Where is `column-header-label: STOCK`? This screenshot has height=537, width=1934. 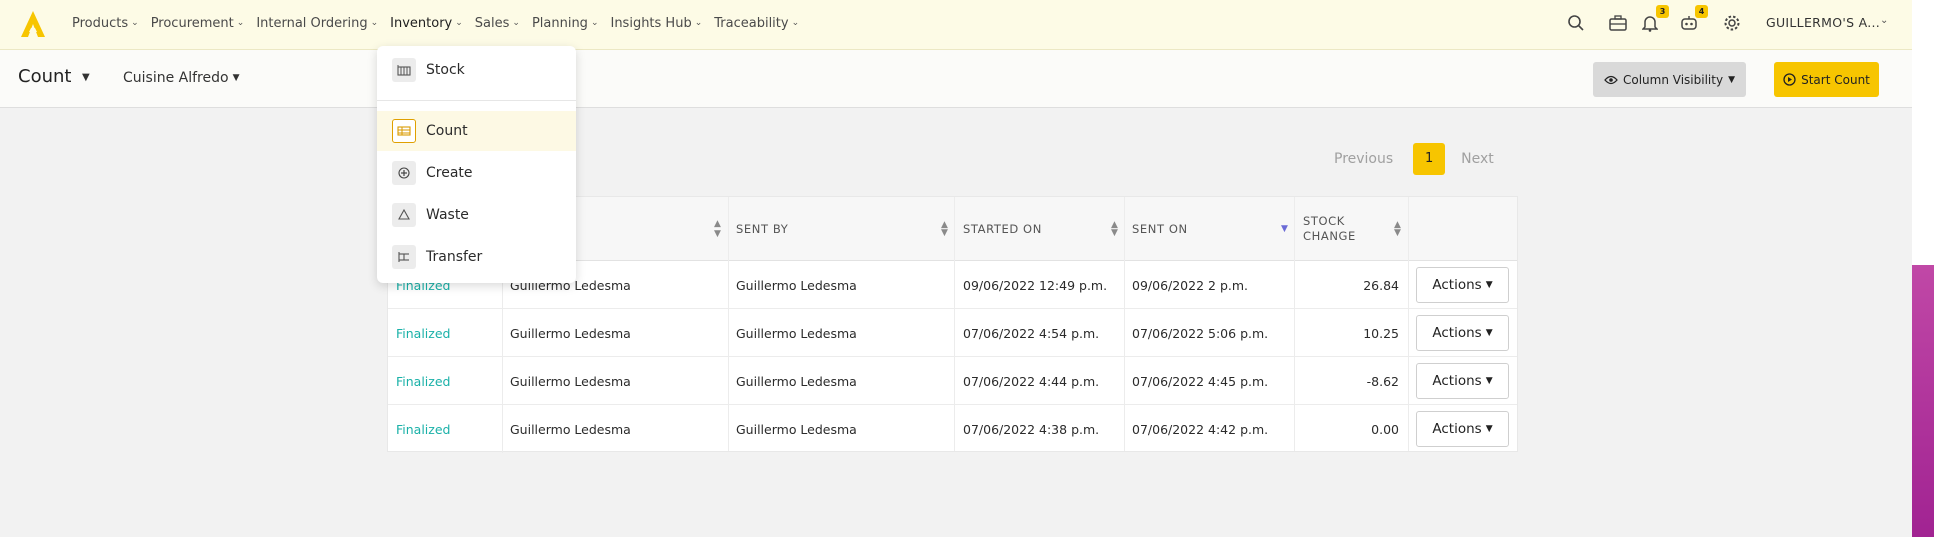
column-header-label: STOCK is located at coordinates (1324, 221).